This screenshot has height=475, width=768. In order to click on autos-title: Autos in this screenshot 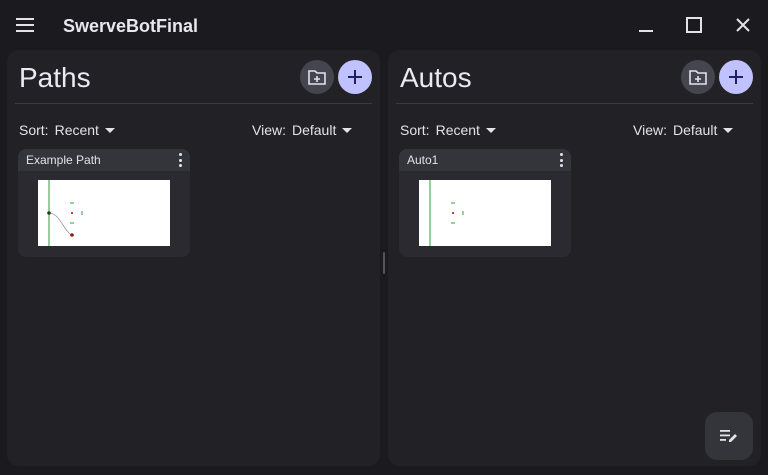, I will do `click(436, 77)`.